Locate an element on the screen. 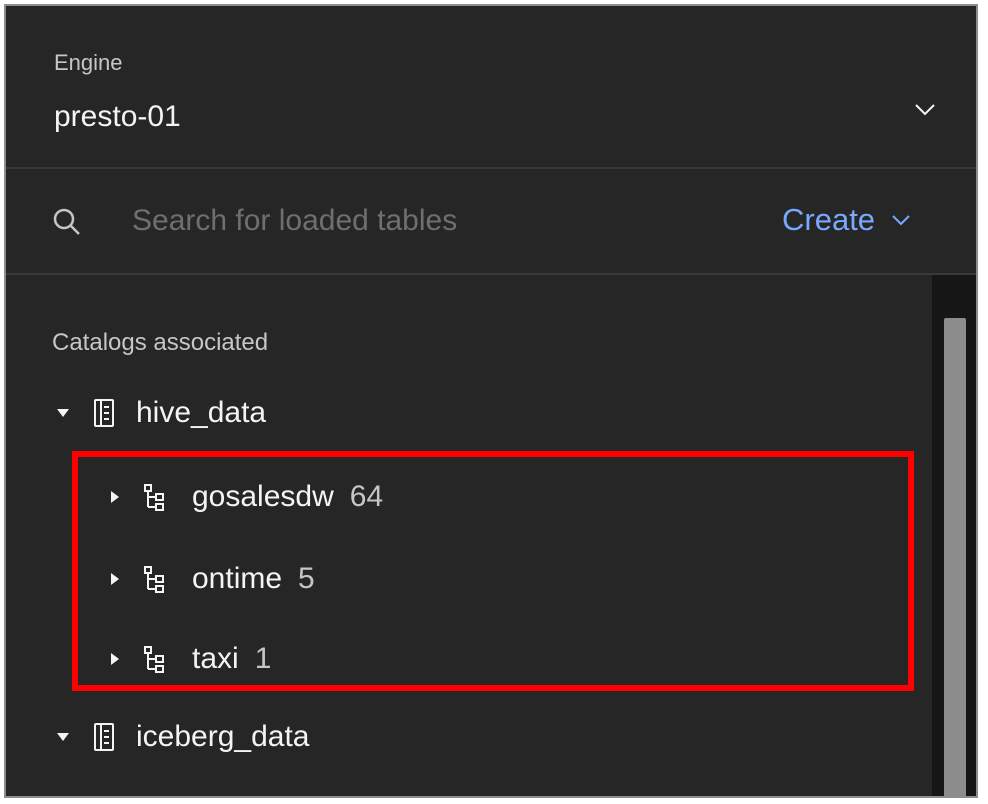 The height and width of the screenshot is (804, 988). scrollbar-thumb is located at coordinates (955, 557).